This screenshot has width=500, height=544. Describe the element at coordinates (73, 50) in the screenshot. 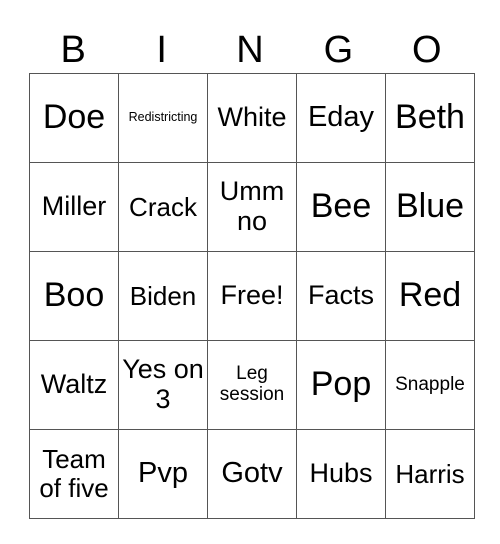

I see `header-letter: B` at that location.